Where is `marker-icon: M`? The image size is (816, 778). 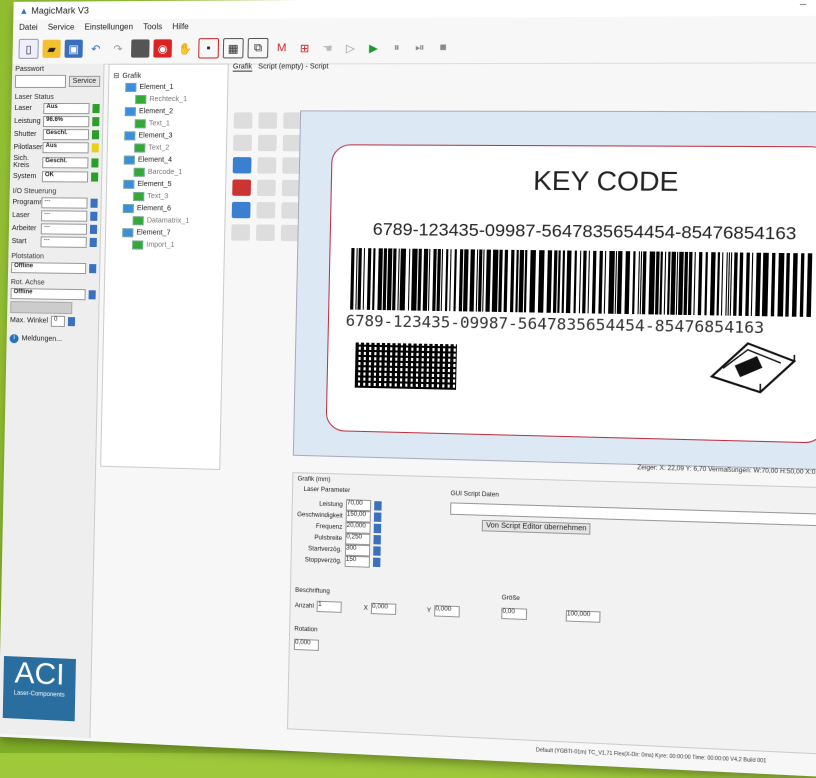 marker-icon: M is located at coordinates (281, 48).